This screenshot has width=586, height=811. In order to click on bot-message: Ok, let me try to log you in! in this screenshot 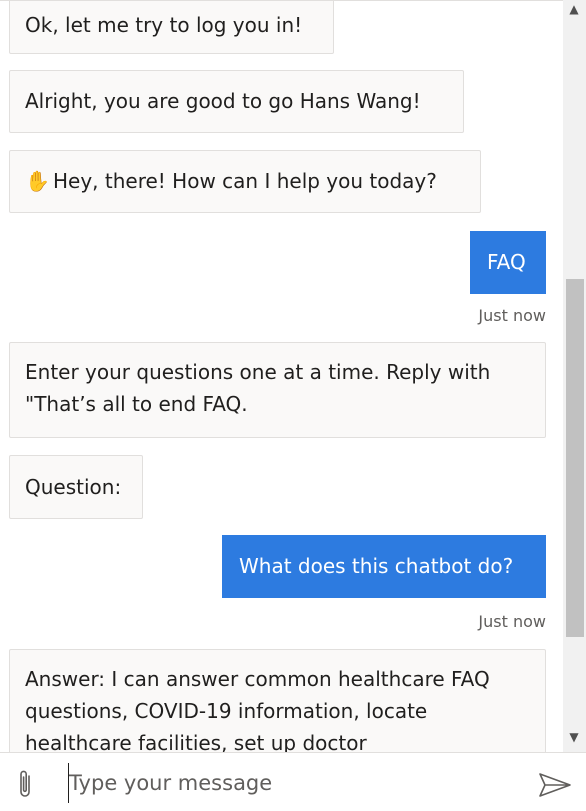, I will do `click(171, 27)`.